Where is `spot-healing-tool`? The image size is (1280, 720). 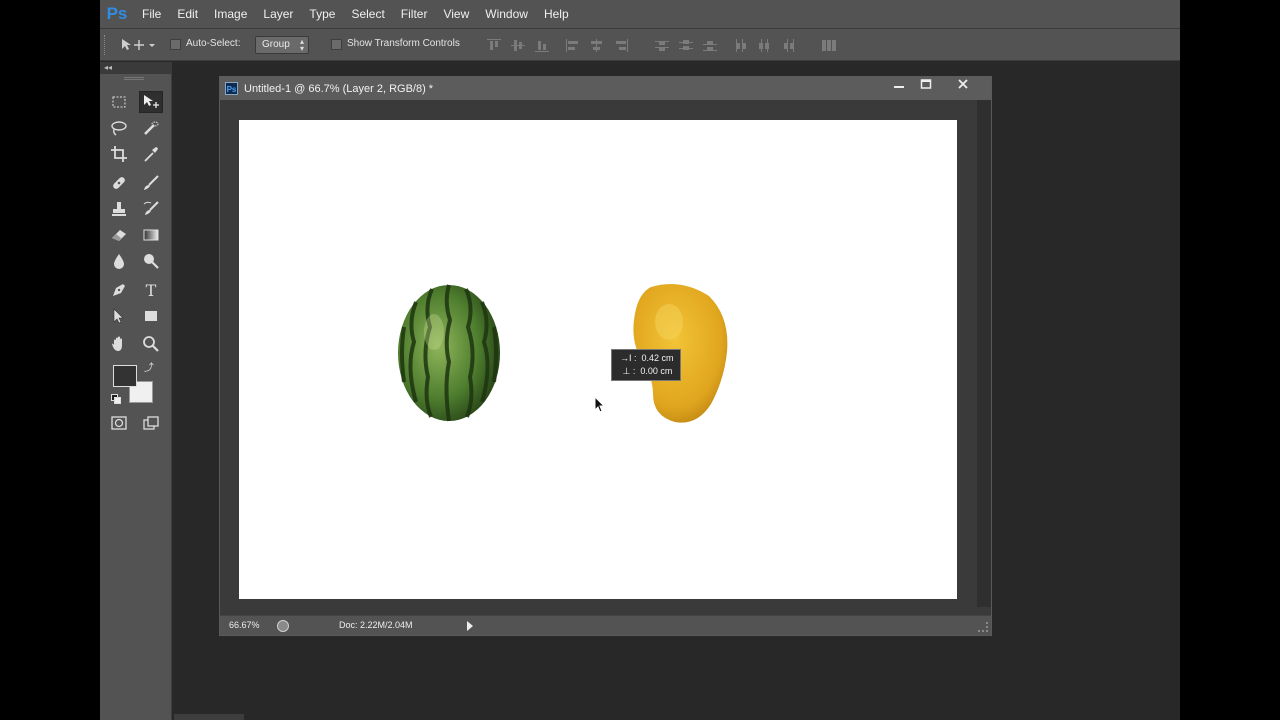
spot-healing-tool is located at coordinates (119, 183).